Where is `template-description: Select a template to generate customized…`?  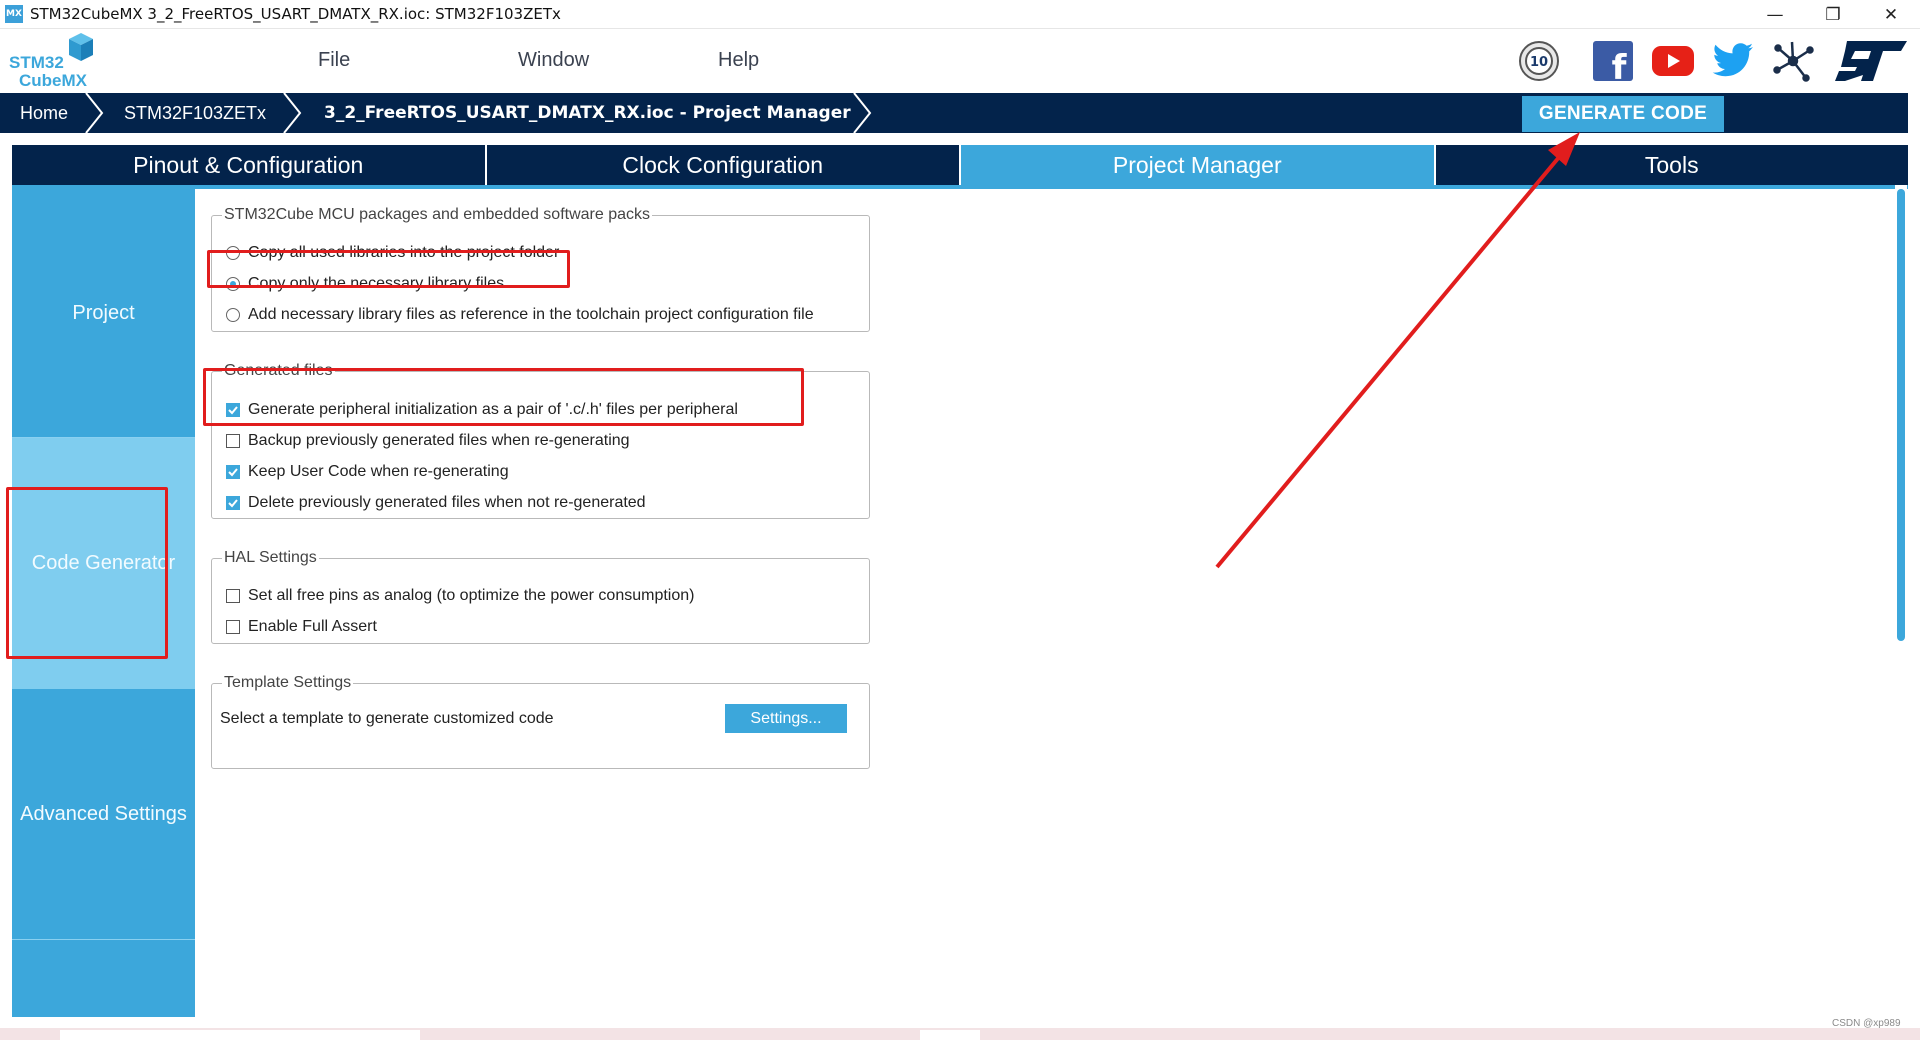 template-description: Select a template to generate customized… is located at coordinates (387, 719).